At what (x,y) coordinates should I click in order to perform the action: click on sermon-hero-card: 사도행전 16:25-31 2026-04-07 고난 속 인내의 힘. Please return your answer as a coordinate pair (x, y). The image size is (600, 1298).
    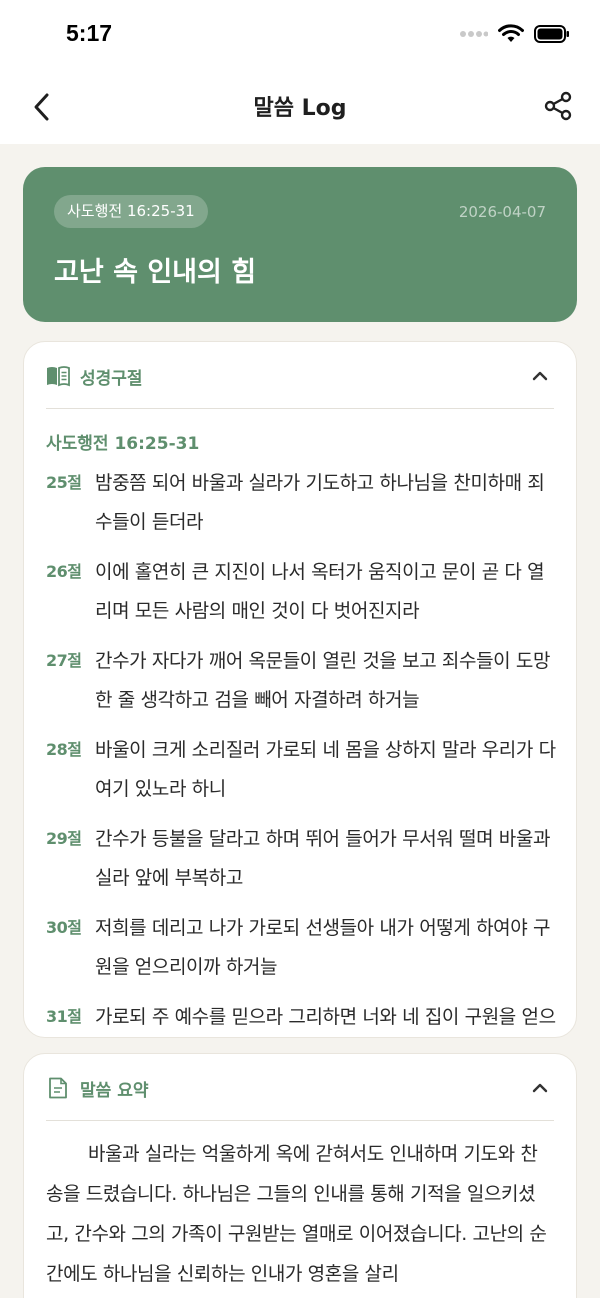
    Looking at the image, I should click on (300, 244).